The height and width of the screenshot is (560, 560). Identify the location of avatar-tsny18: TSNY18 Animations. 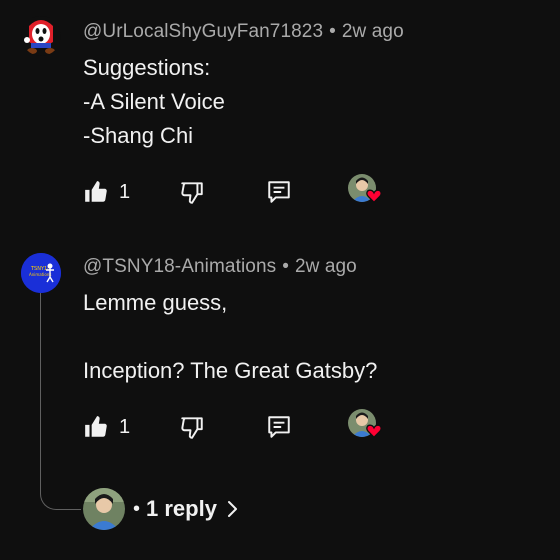
(41, 273).